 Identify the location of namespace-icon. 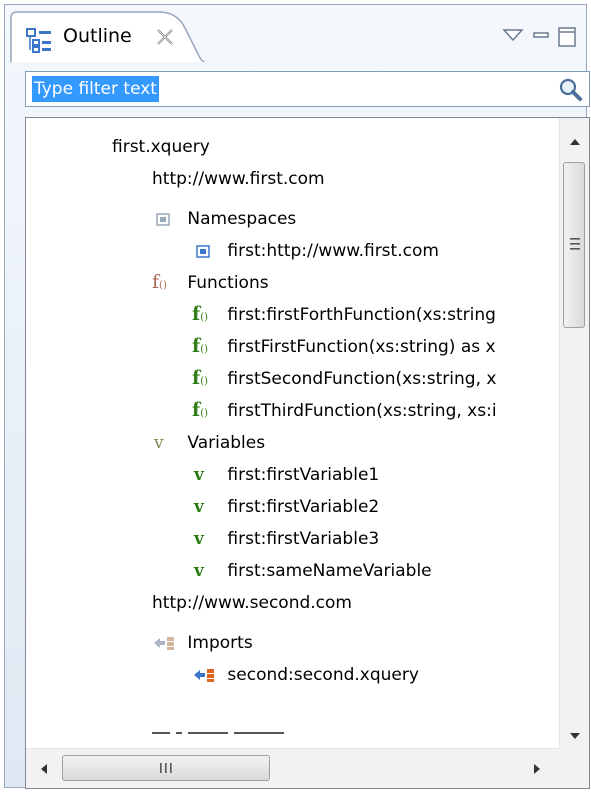
(207, 251).